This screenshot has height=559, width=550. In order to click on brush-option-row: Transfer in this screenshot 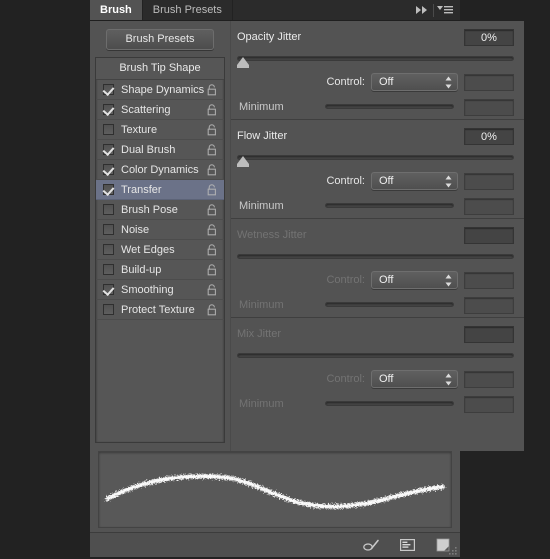, I will do `click(160, 190)`.